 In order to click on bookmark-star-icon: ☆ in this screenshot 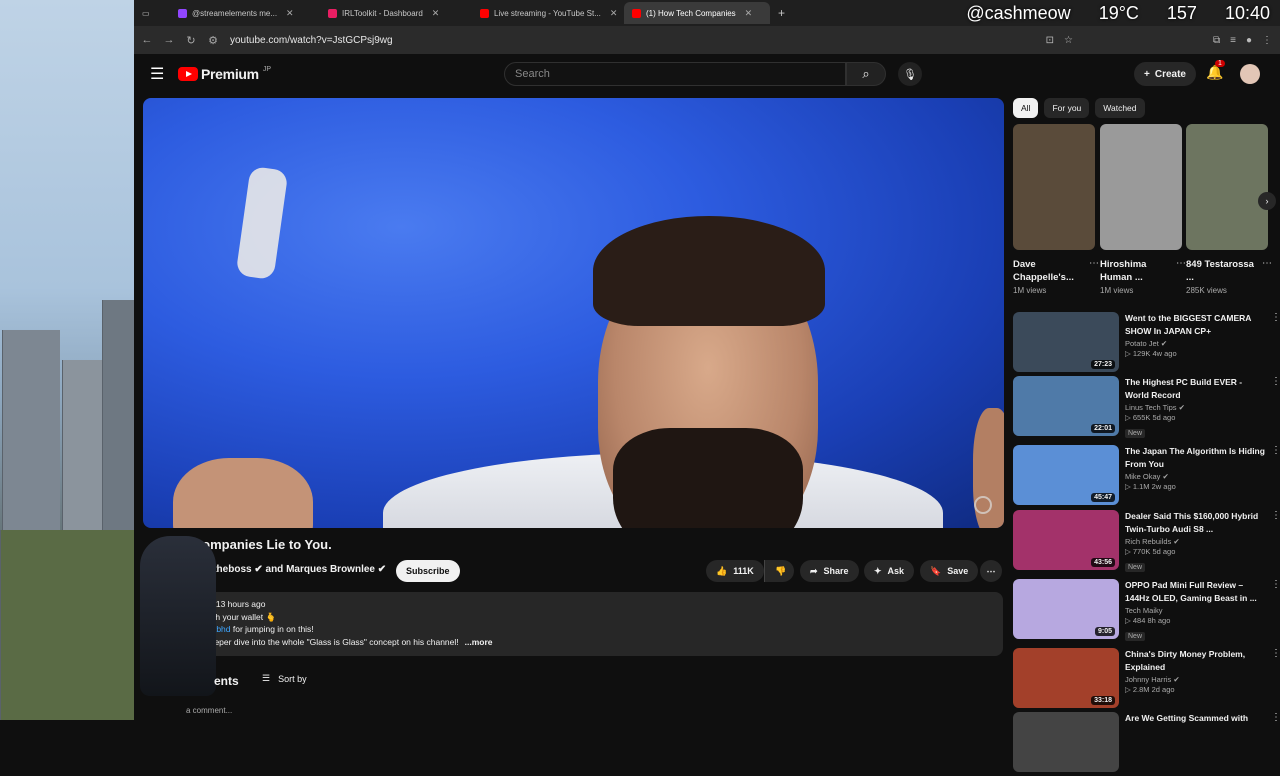, I will do `click(1068, 40)`.